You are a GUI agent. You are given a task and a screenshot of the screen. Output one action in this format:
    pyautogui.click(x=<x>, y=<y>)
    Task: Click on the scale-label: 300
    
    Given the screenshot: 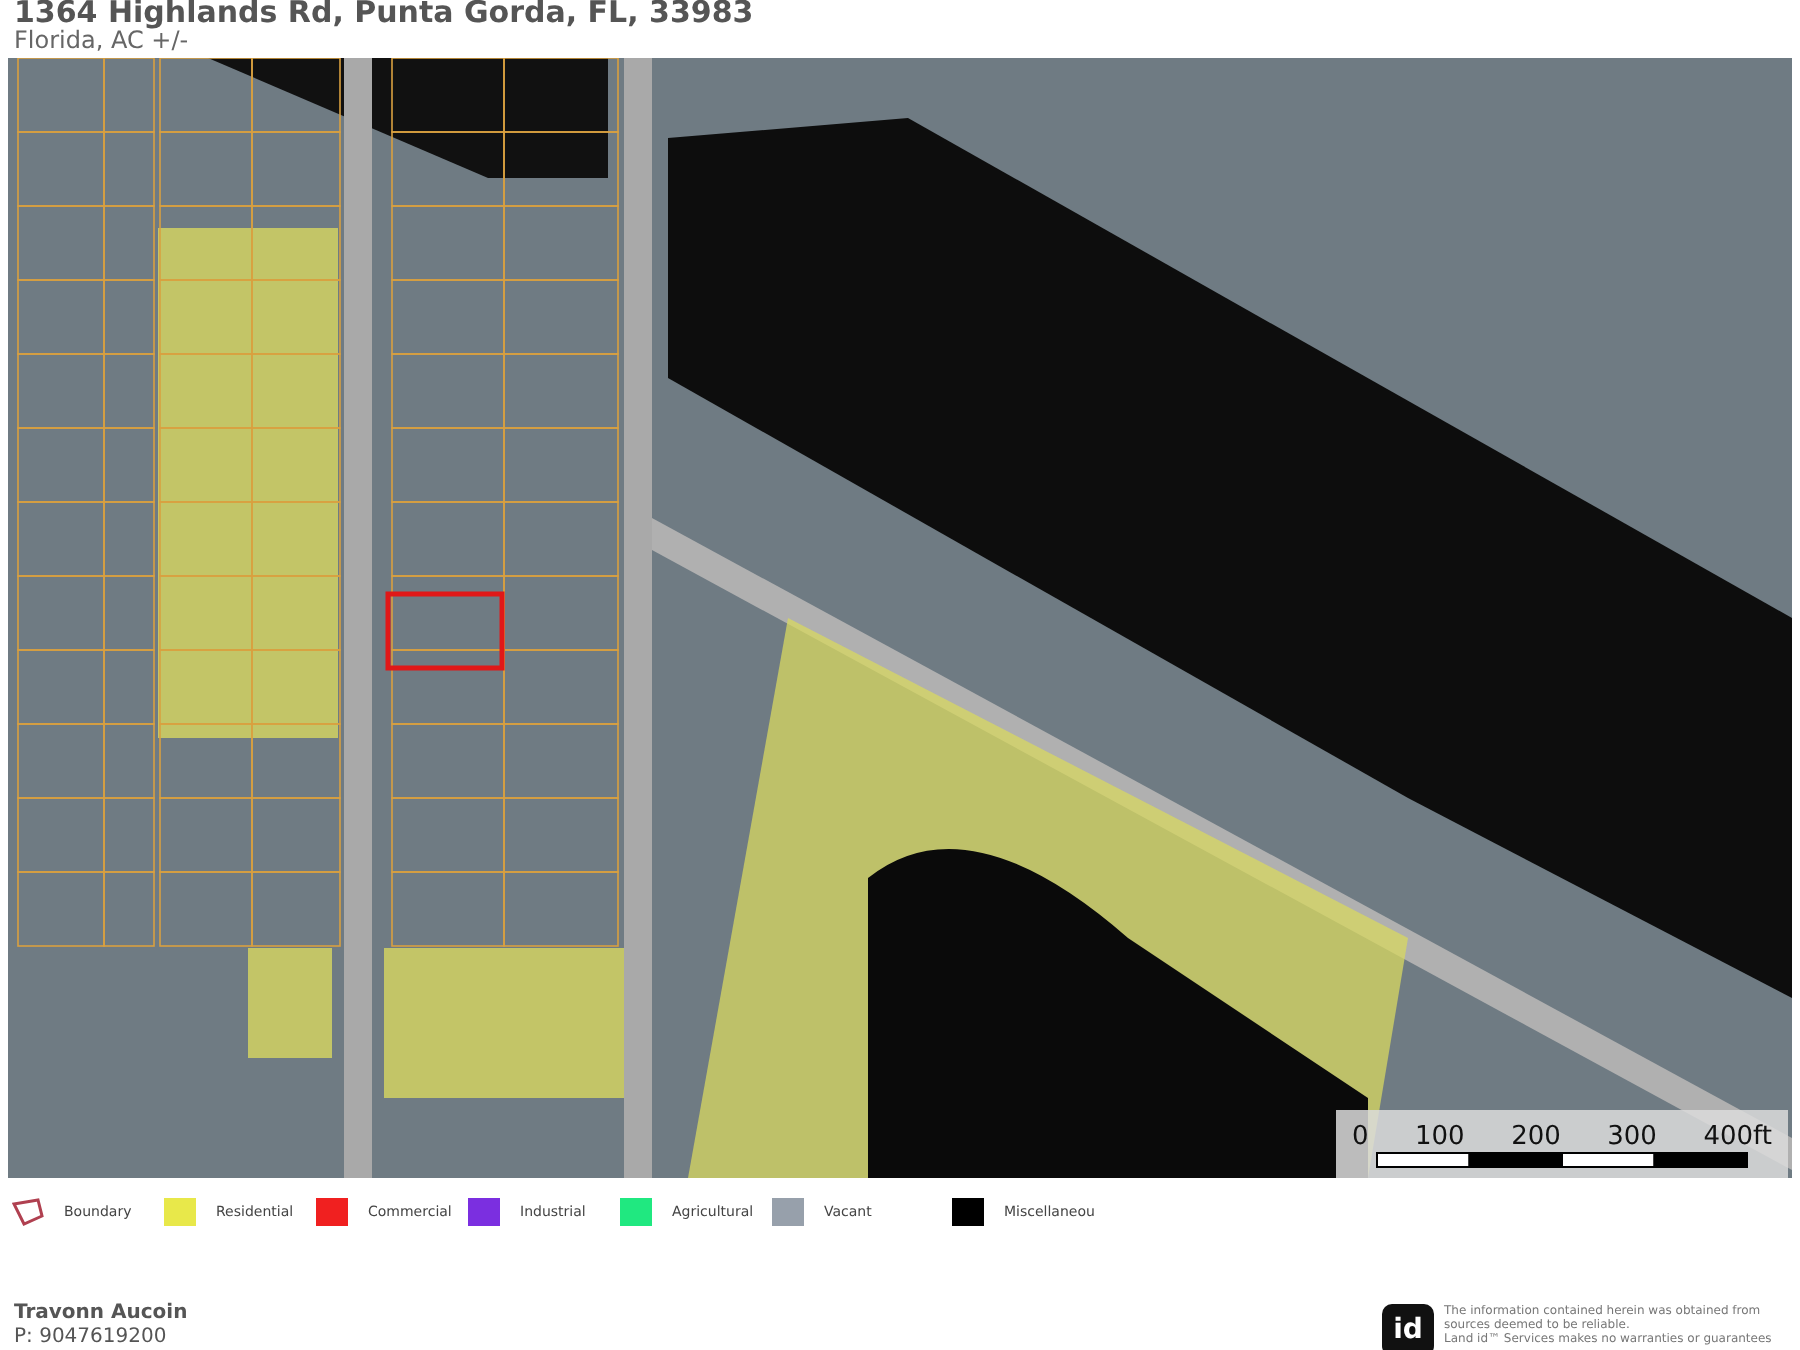 What is the action you would take?
    pyautogui.click(x=1632, y=1136)
    